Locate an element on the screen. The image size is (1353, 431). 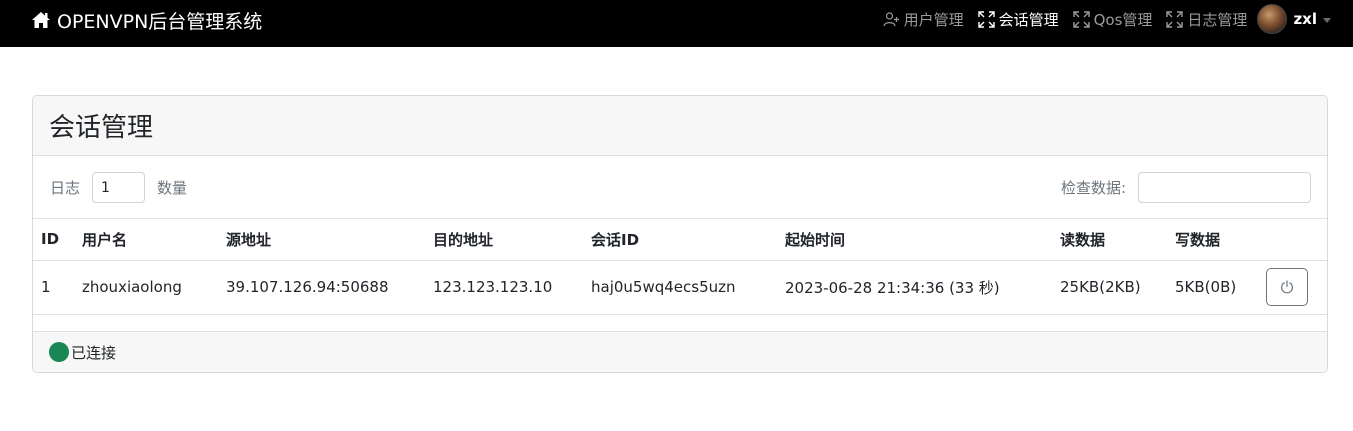
brand-link: OPENVPN后台管理系统 is located at coordinates (147, 20).